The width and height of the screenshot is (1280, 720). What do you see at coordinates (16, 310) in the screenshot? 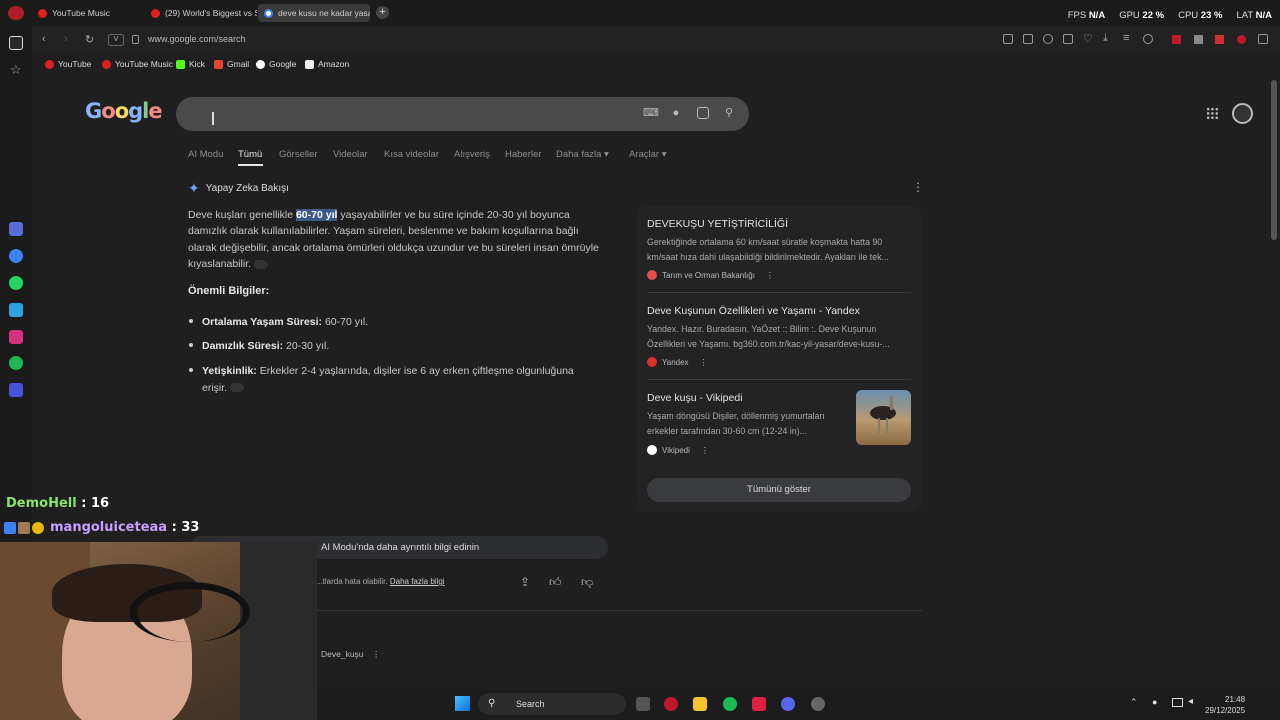
I see `telegram-icon` at bounding box center [16, 310].